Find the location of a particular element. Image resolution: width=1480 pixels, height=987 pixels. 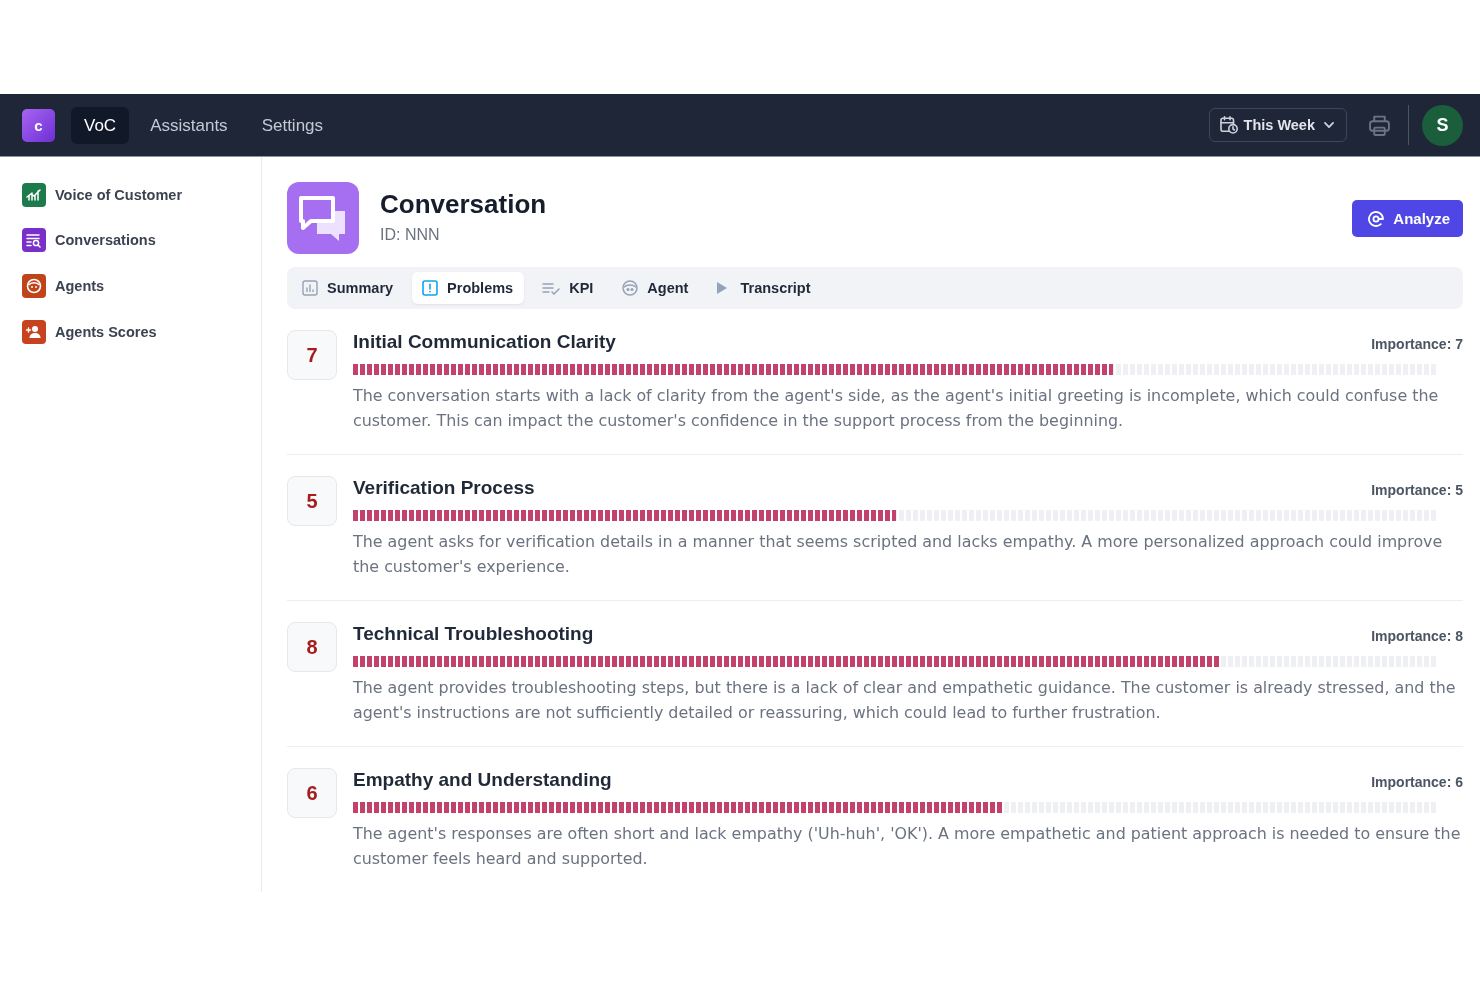

tab: Transcript is located at coordinates (764, 288).